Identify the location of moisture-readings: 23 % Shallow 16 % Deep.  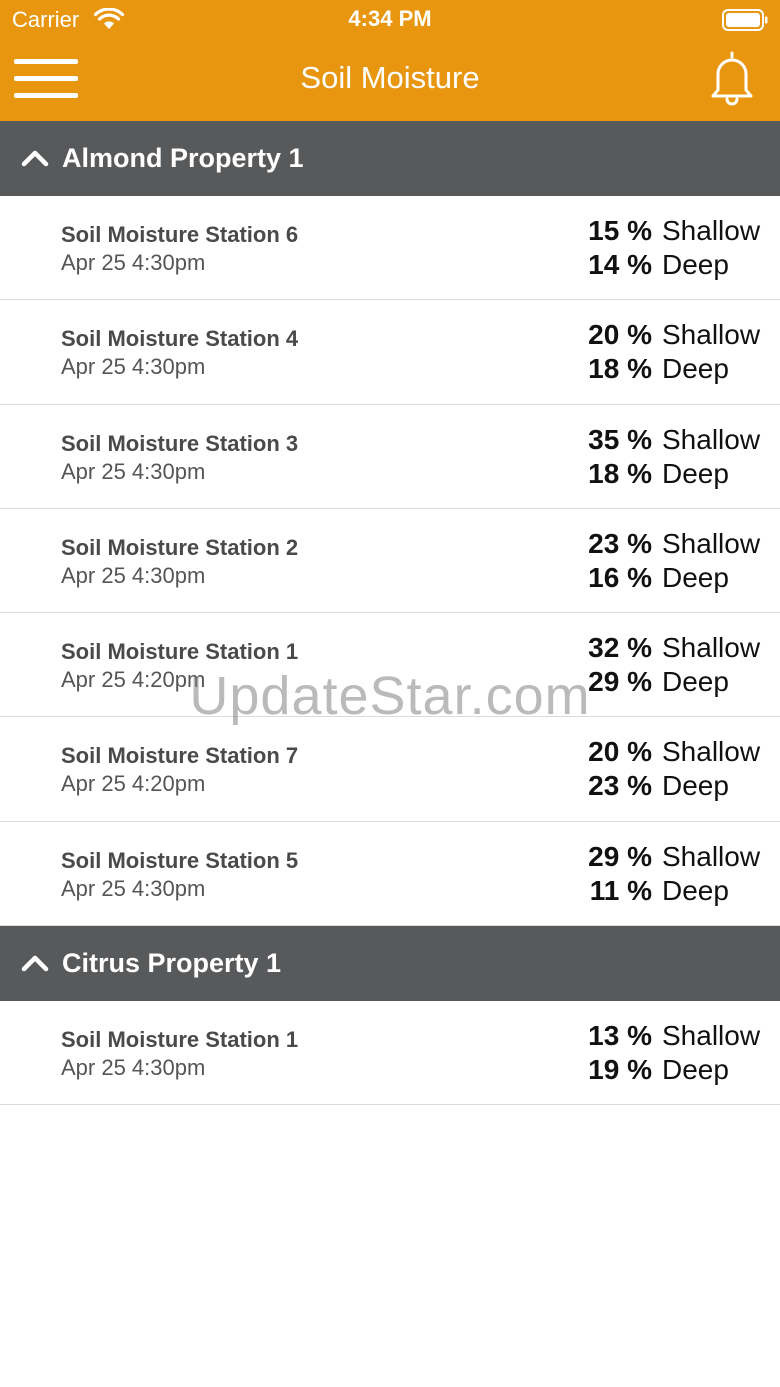
(674, 561).